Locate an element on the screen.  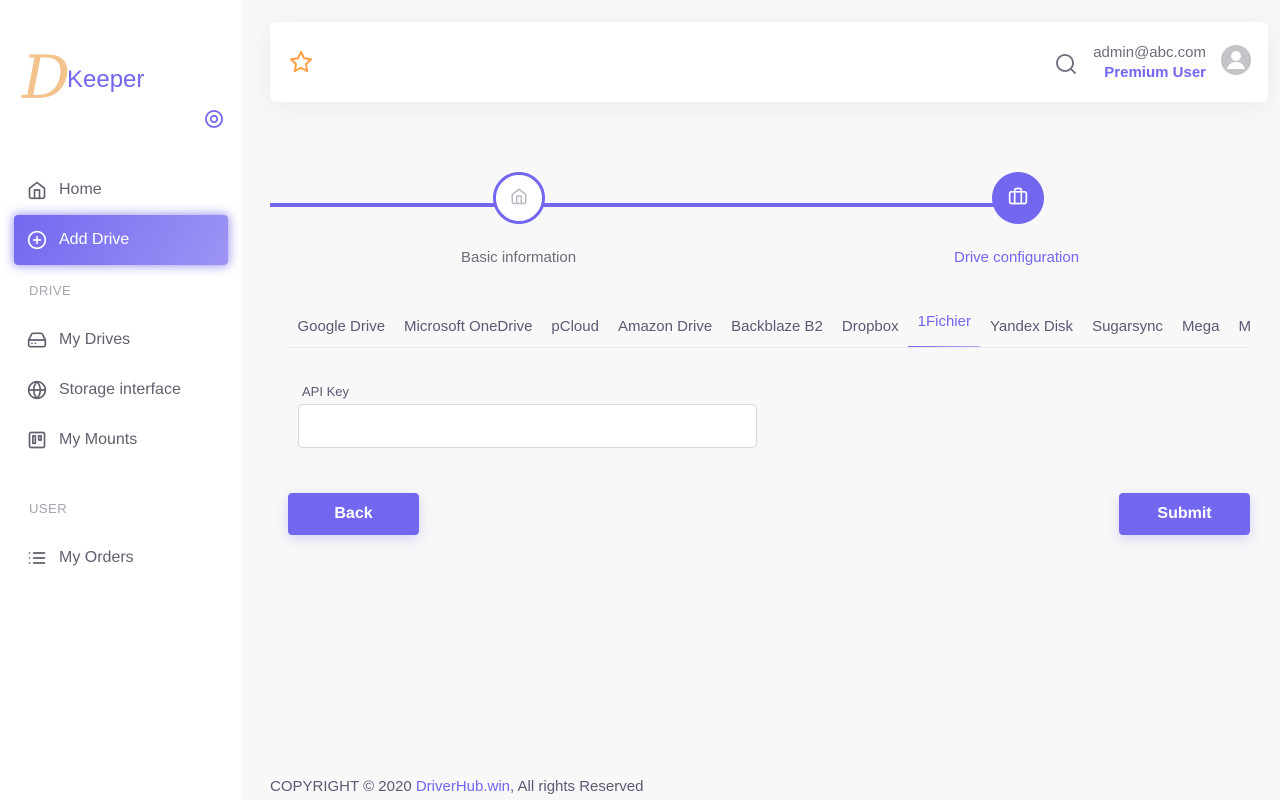
globe-icon is located at coordinates (37, 390).